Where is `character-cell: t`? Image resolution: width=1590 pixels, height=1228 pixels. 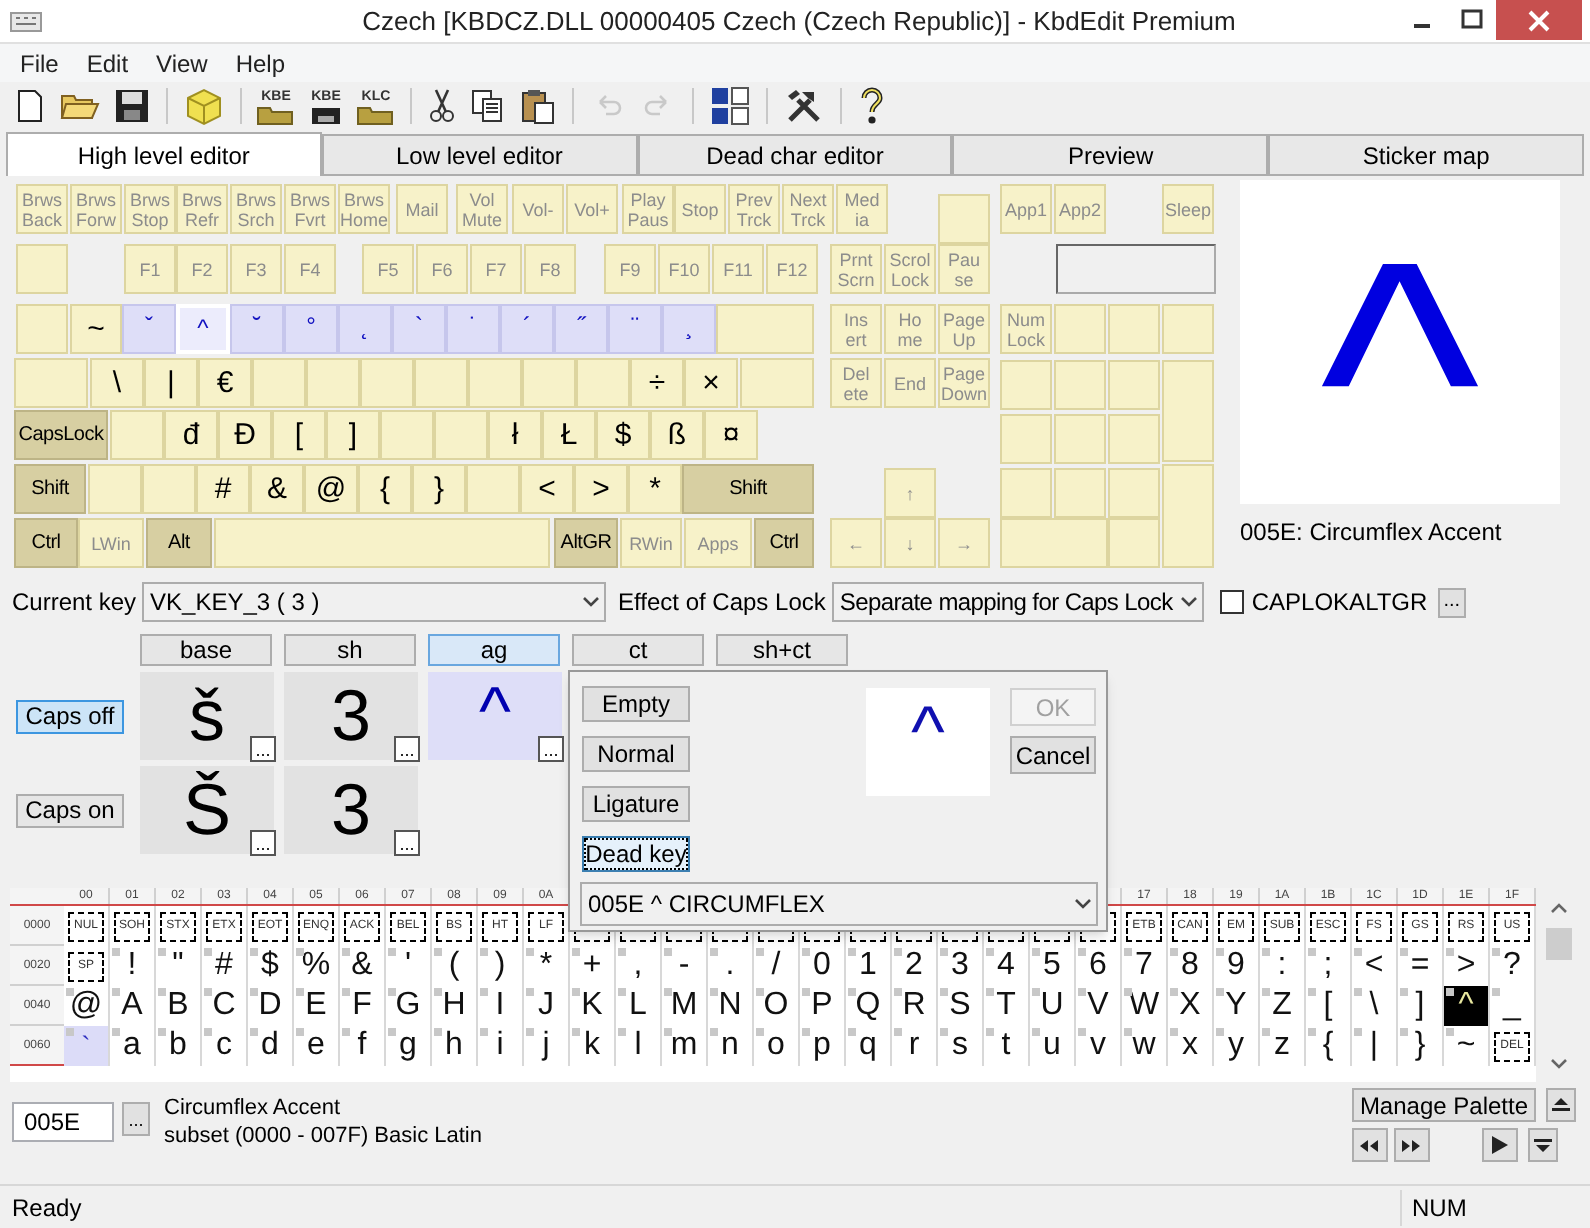 character-cell: t is located at coordinates (1007, 1046).